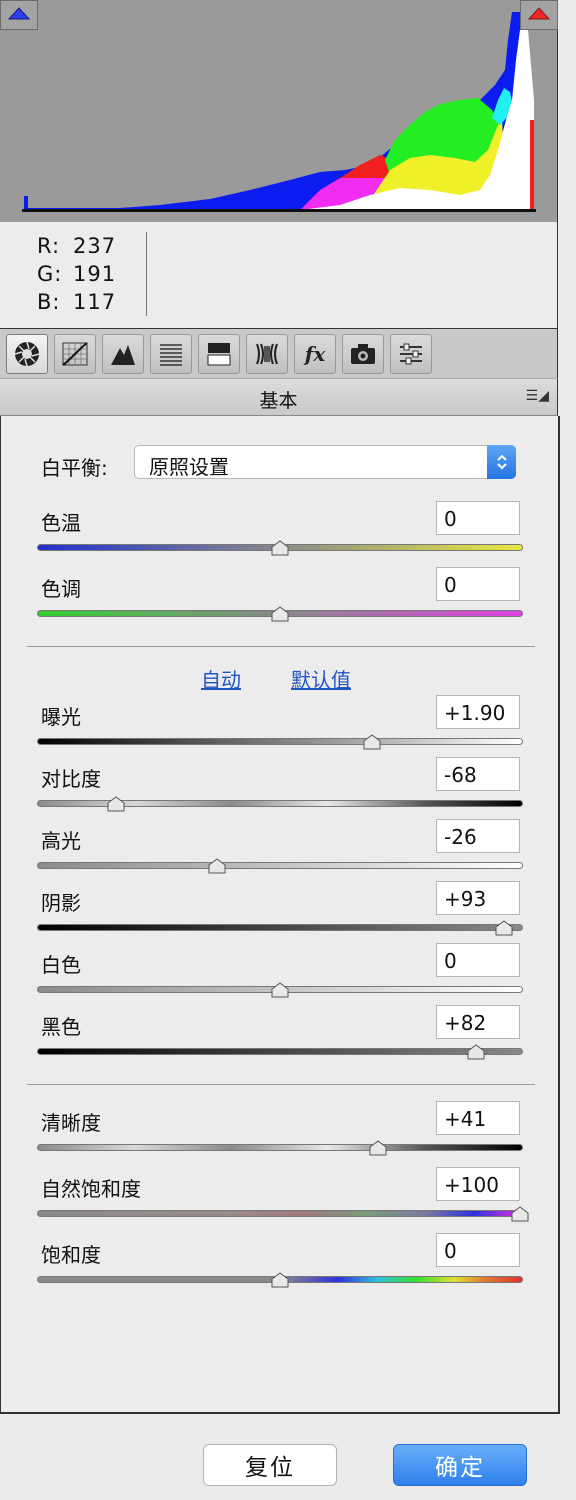 The image size is (576, 1500). I want to click on blacks-input: +82, so click(478, 1022).